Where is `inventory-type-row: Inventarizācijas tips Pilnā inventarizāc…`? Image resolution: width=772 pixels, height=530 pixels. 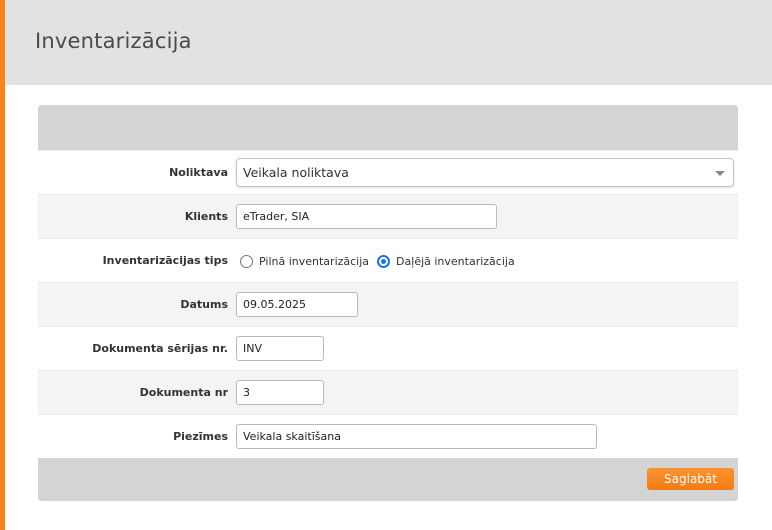 inventory-type-row: Inventarizācijas tips Pilnā inventarizāc… is located at coordinates (388, 260).